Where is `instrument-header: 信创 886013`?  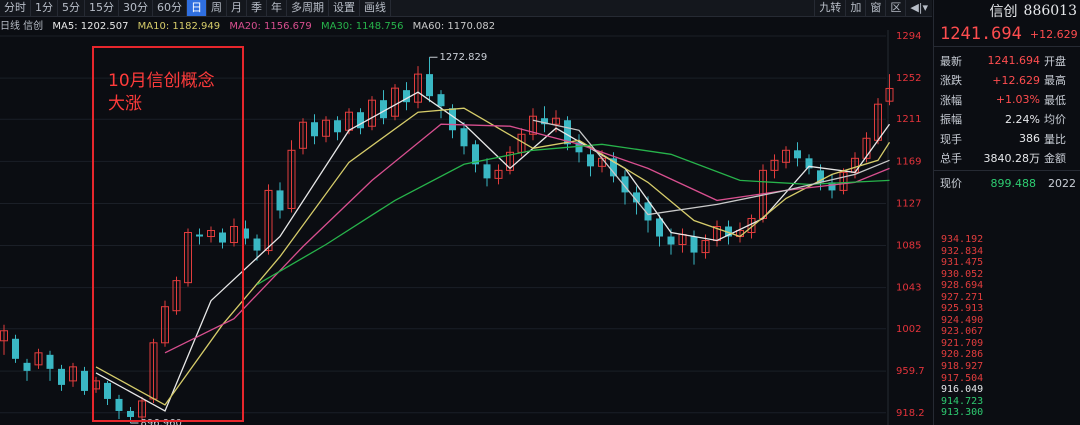 instrument-header: 信创 886013 is located at coordinates (1007, 11).